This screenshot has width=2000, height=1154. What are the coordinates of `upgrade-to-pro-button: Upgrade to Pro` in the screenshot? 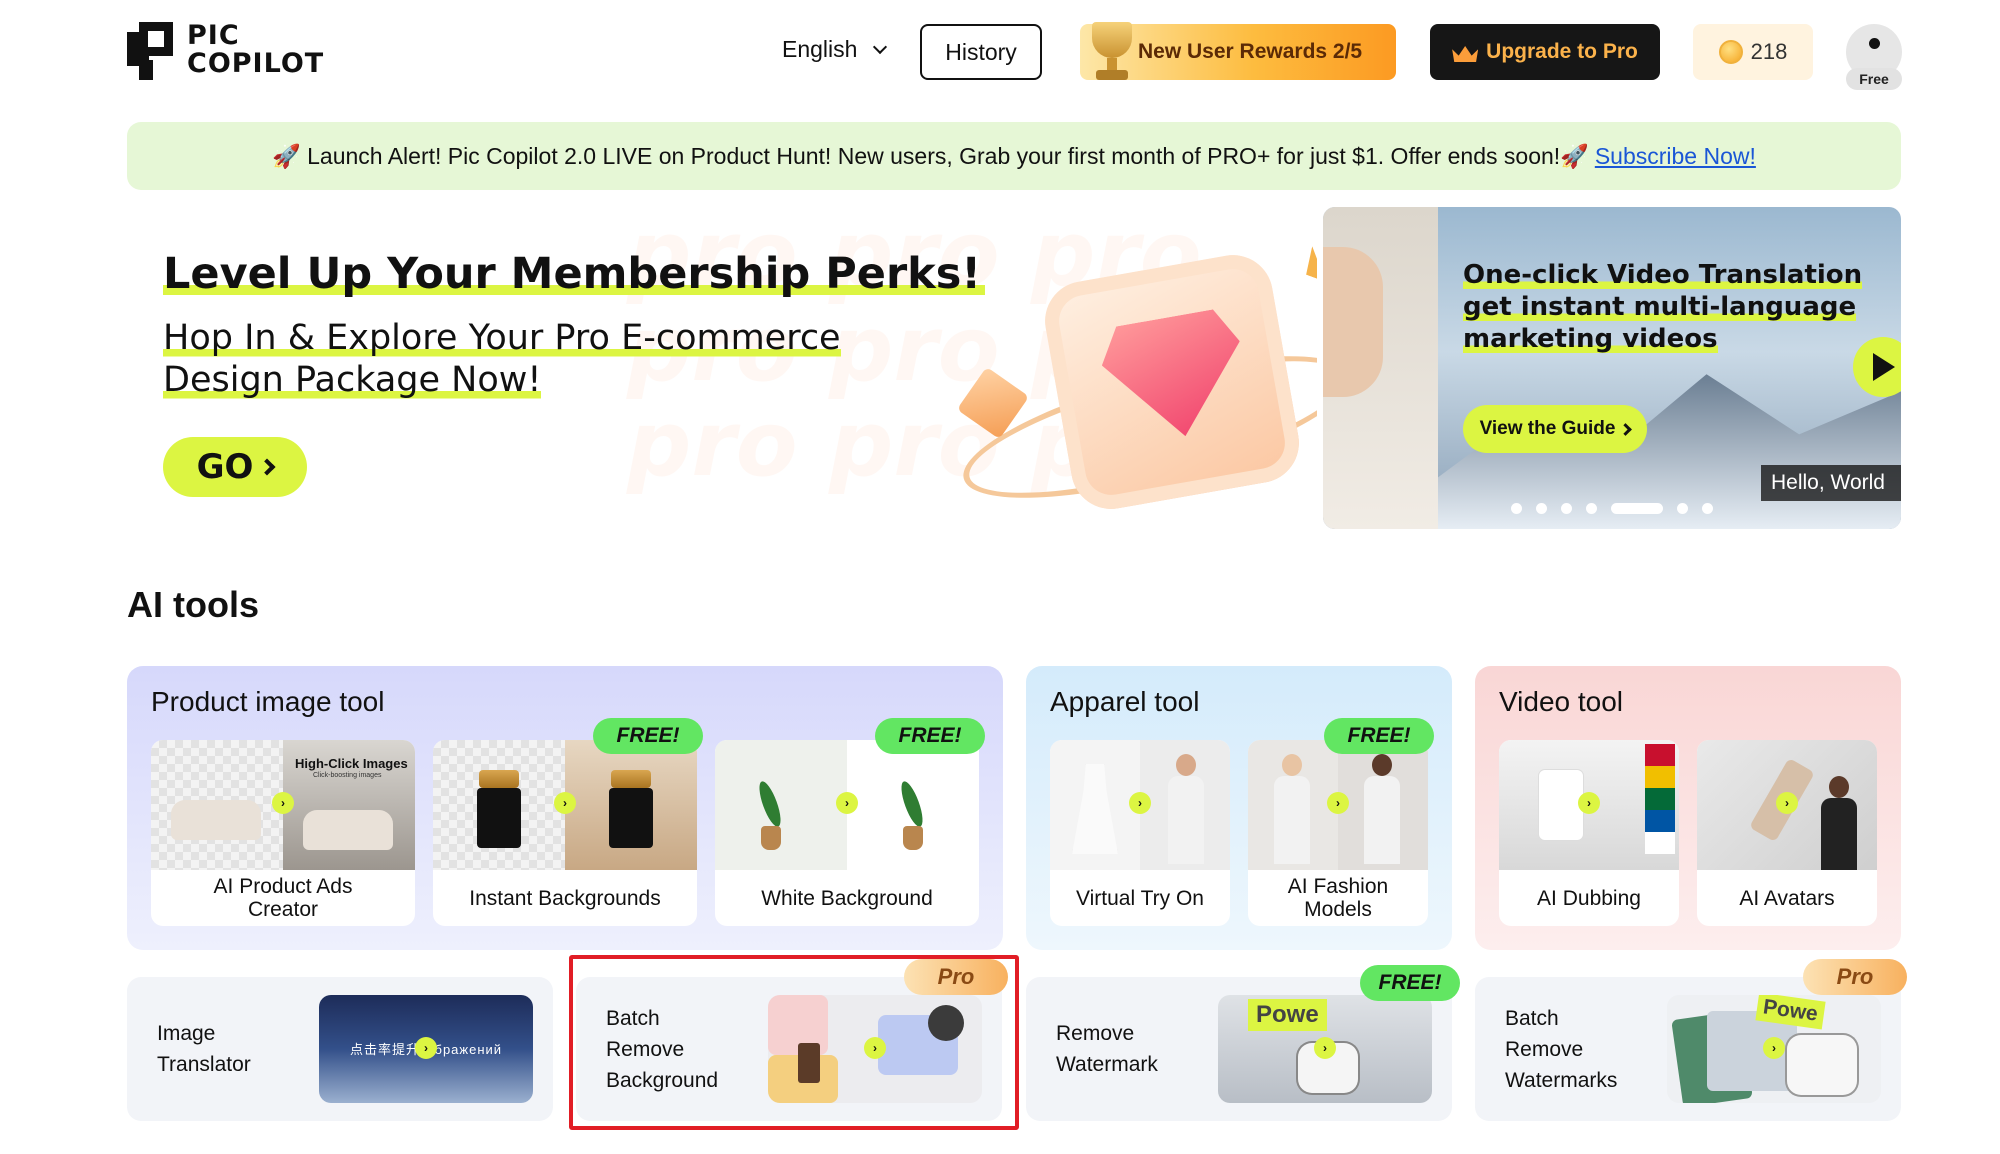 It's located at (1545, 52).